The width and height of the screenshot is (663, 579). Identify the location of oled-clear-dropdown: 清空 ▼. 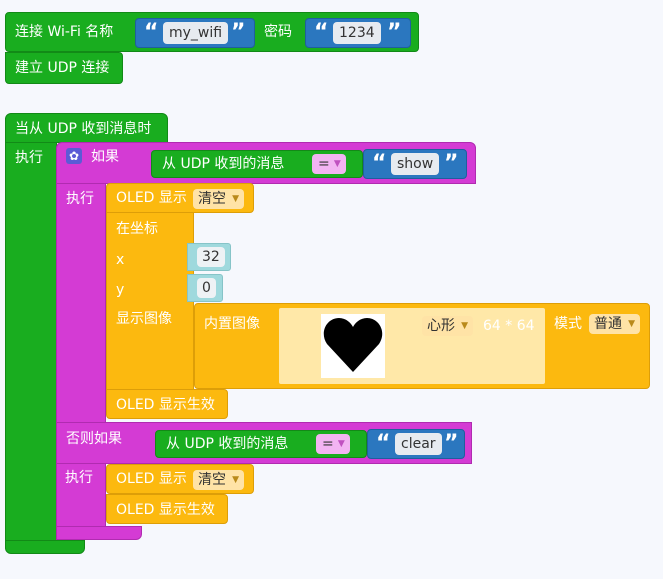
(218, 199).